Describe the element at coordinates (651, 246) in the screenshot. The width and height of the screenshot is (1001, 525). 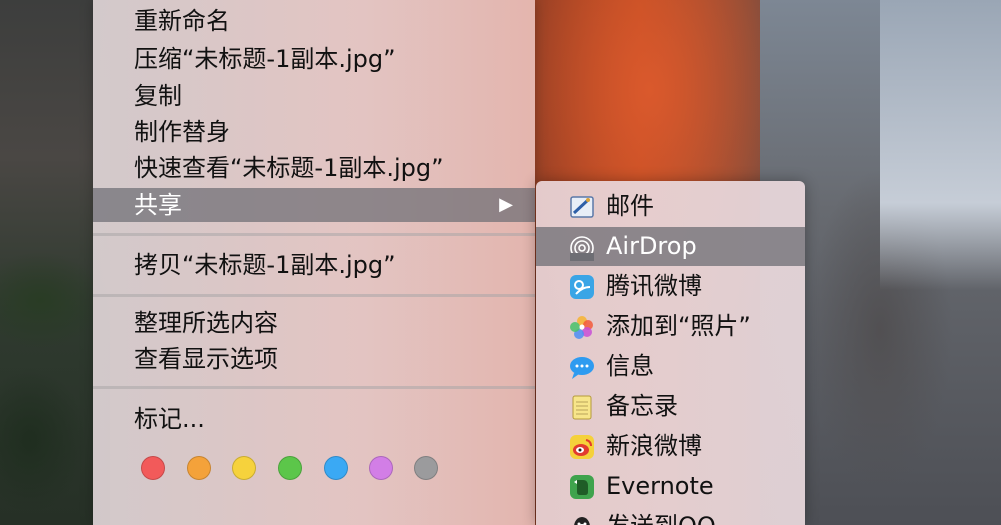
I see `share-item-label: AirDrop` at that location.